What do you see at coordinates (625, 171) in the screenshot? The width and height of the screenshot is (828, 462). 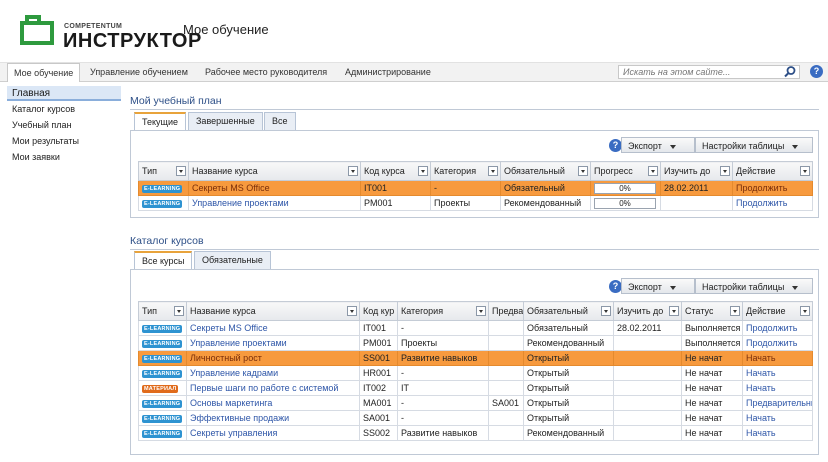 I see `col-progress: Прогресс` at bounding box center [625, 171].